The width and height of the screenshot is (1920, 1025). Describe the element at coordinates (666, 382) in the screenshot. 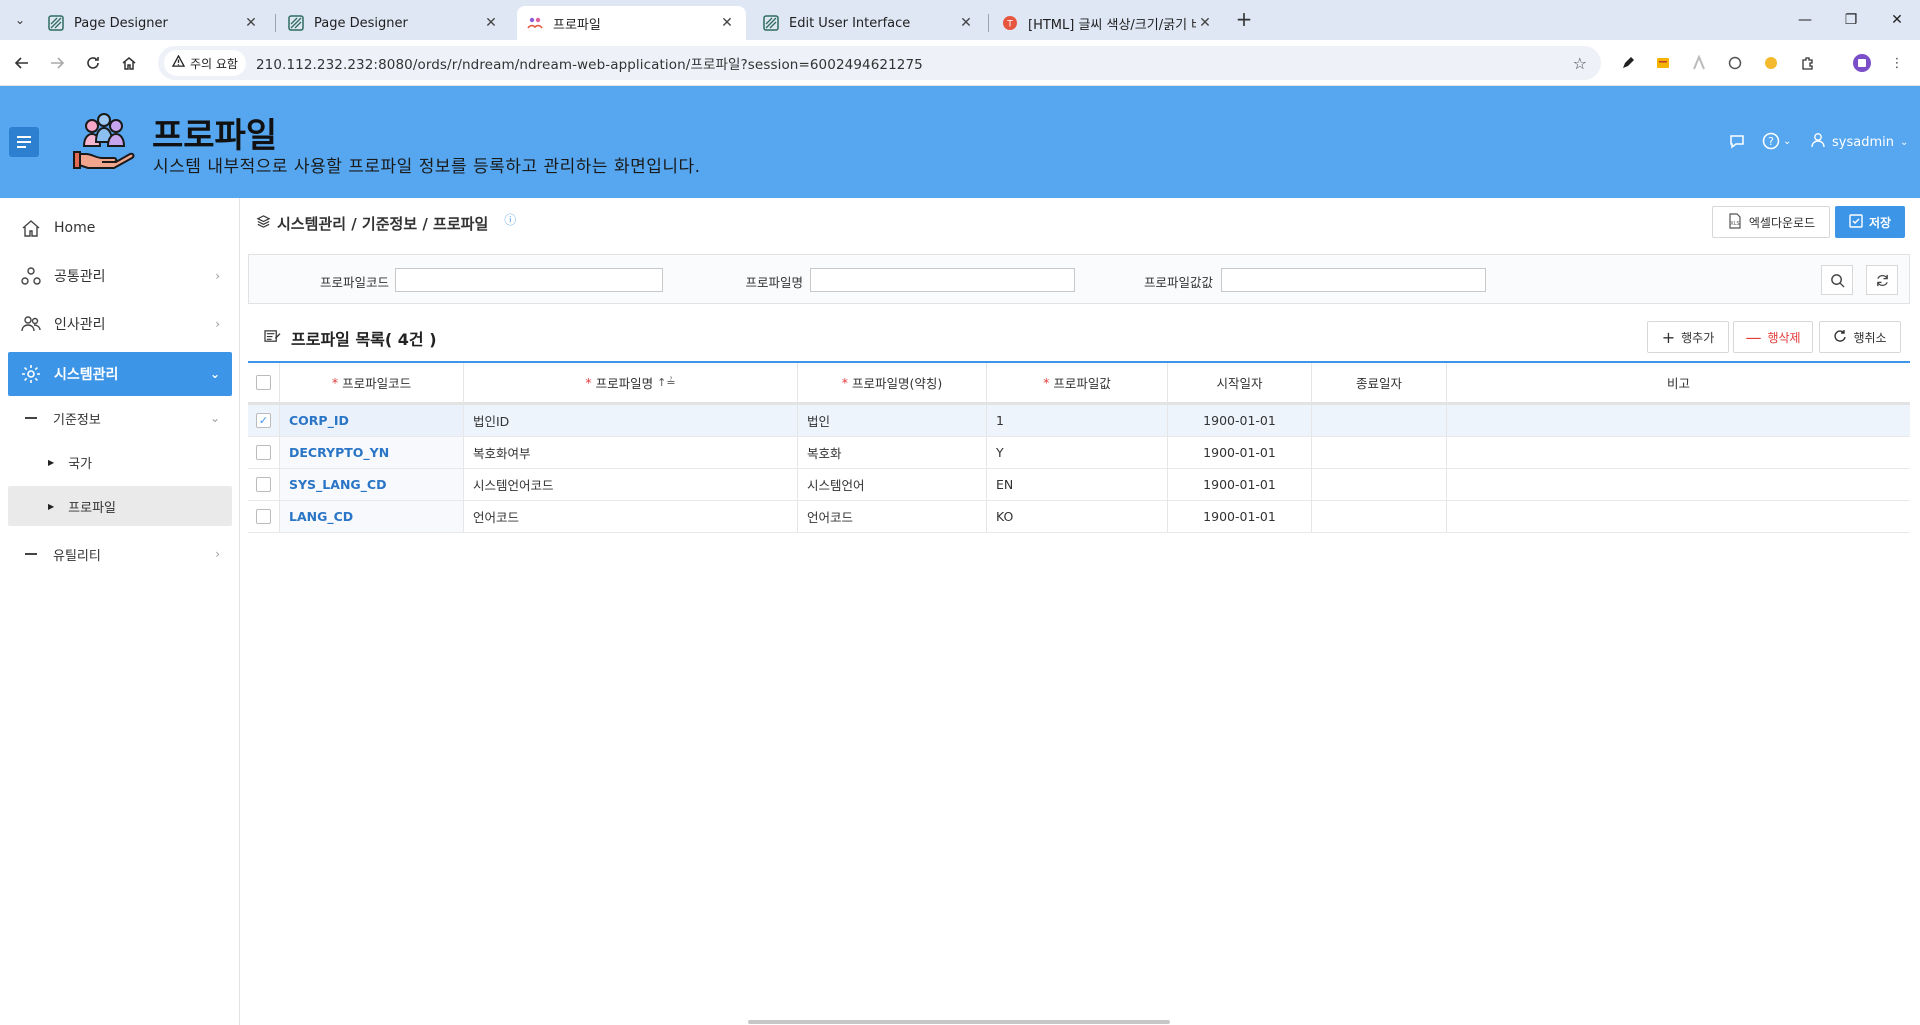

I see `sort-asc-icon: ↑≟` at that location.